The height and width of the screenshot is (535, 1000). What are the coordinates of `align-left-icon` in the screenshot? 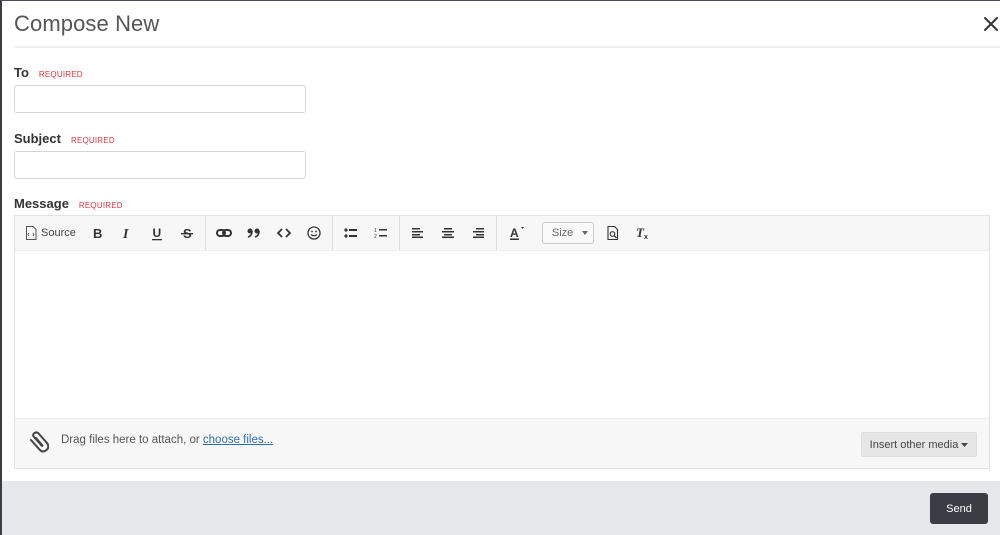 It's located at (417, 233).